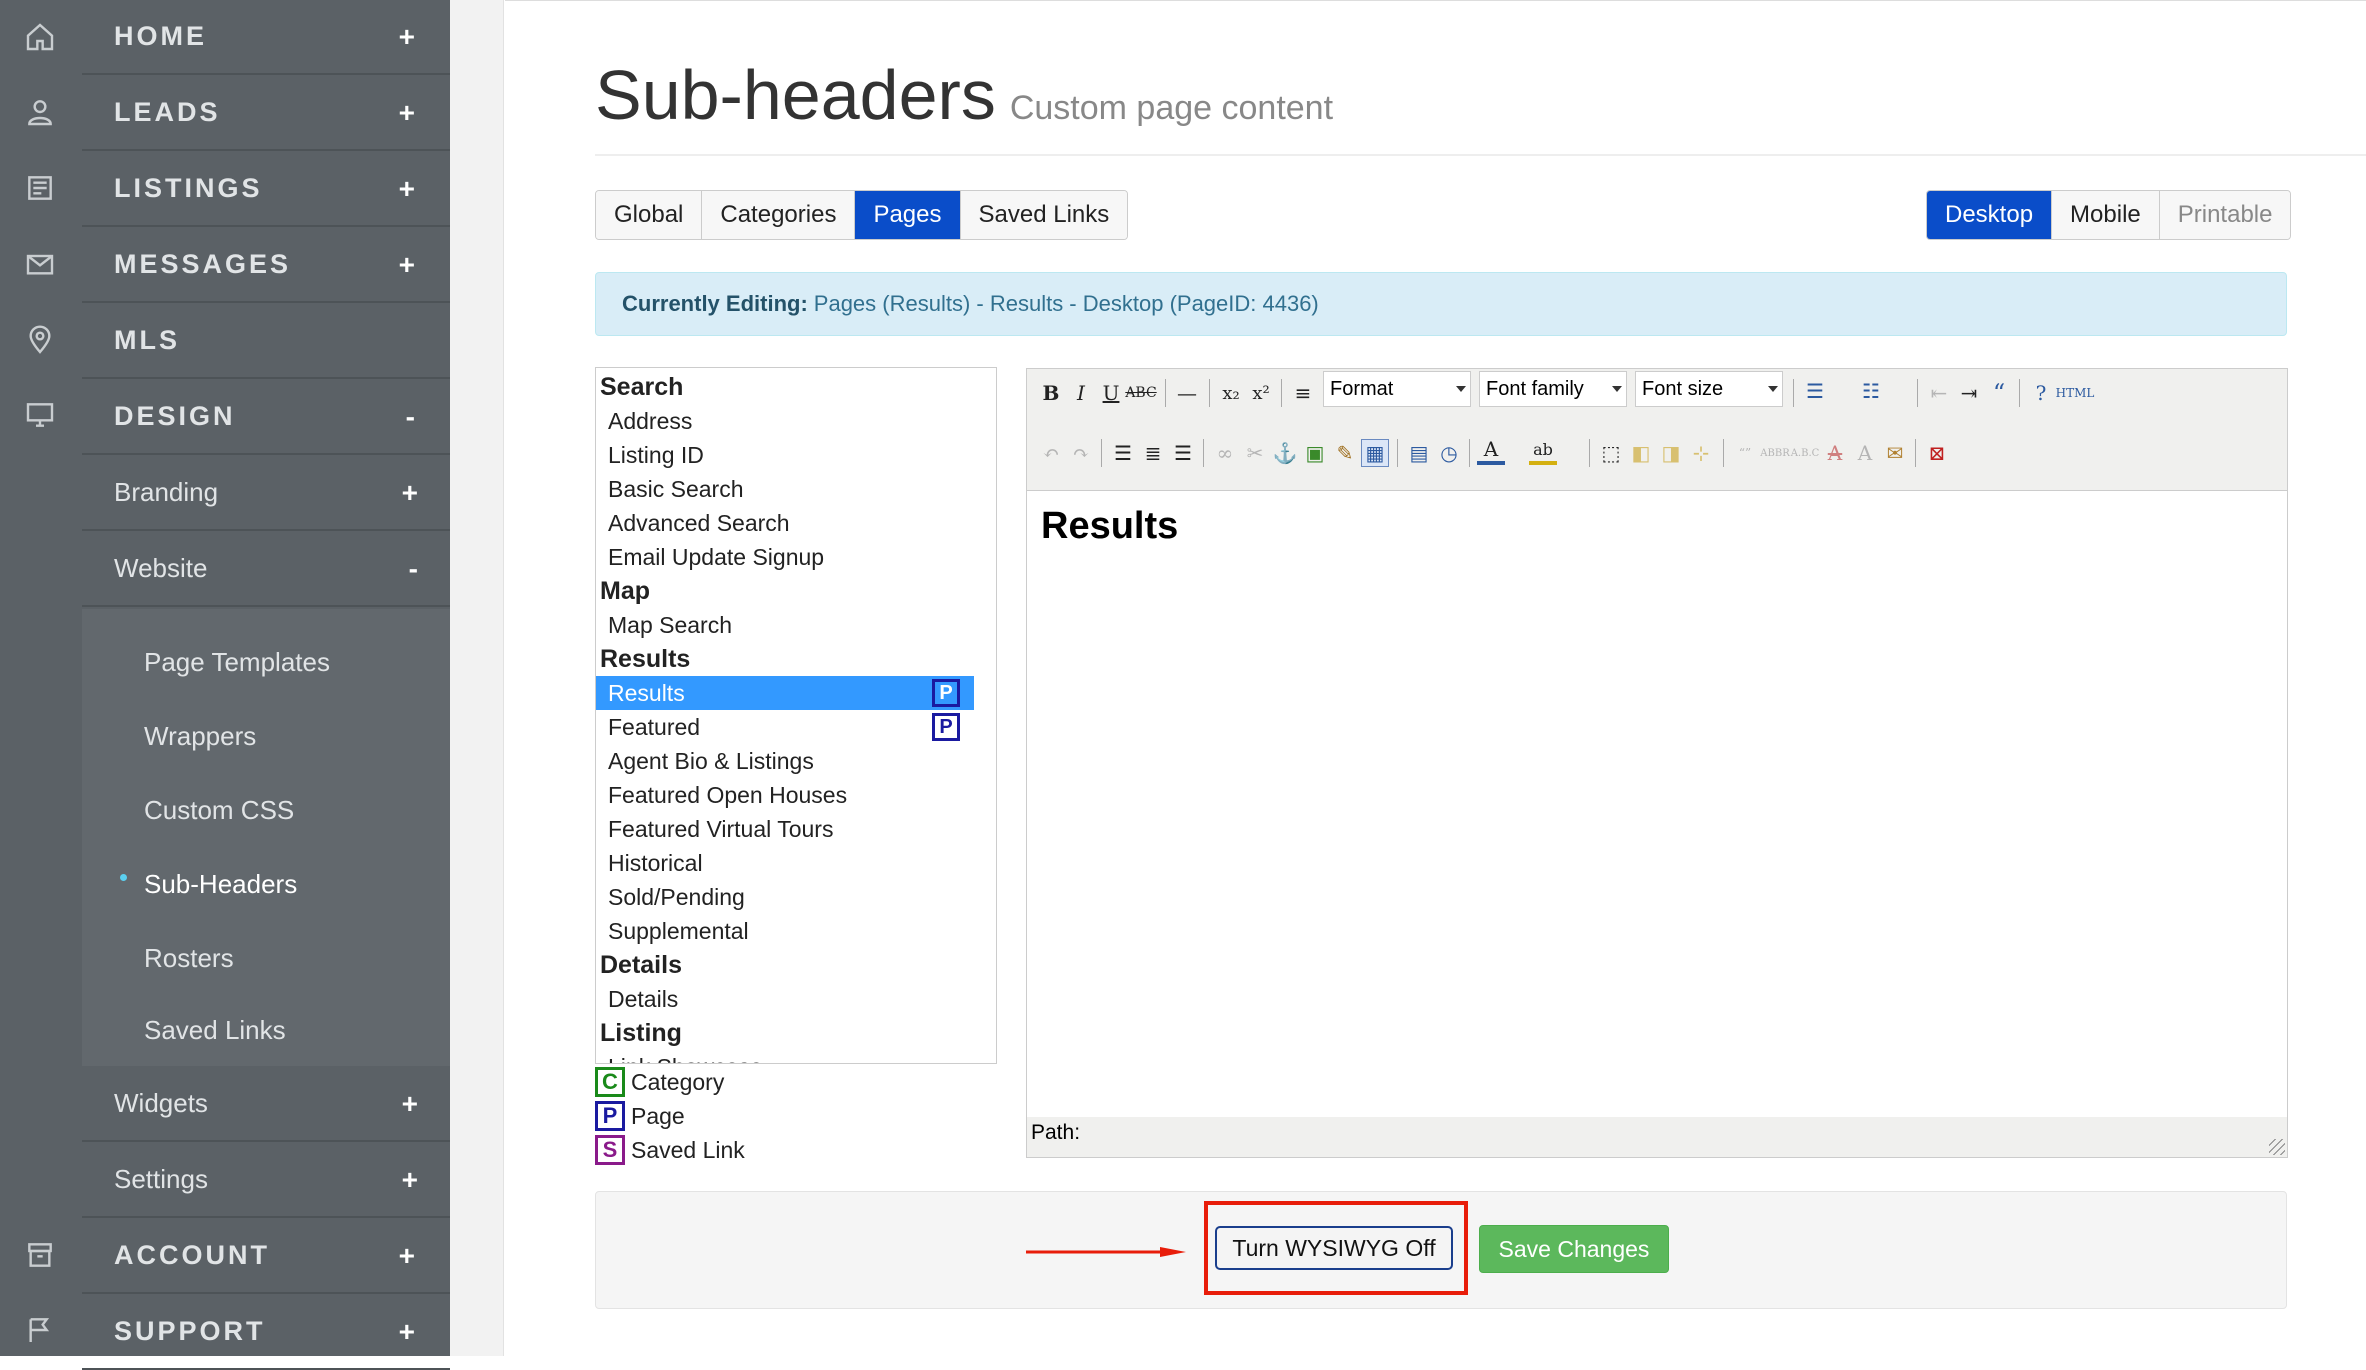 The width and height of the screenshot is (2366, 1370). What do you see at coordinates (40, 1330) in the screenshot?
I see `flag-icon` at bounding box center [40, 1330].